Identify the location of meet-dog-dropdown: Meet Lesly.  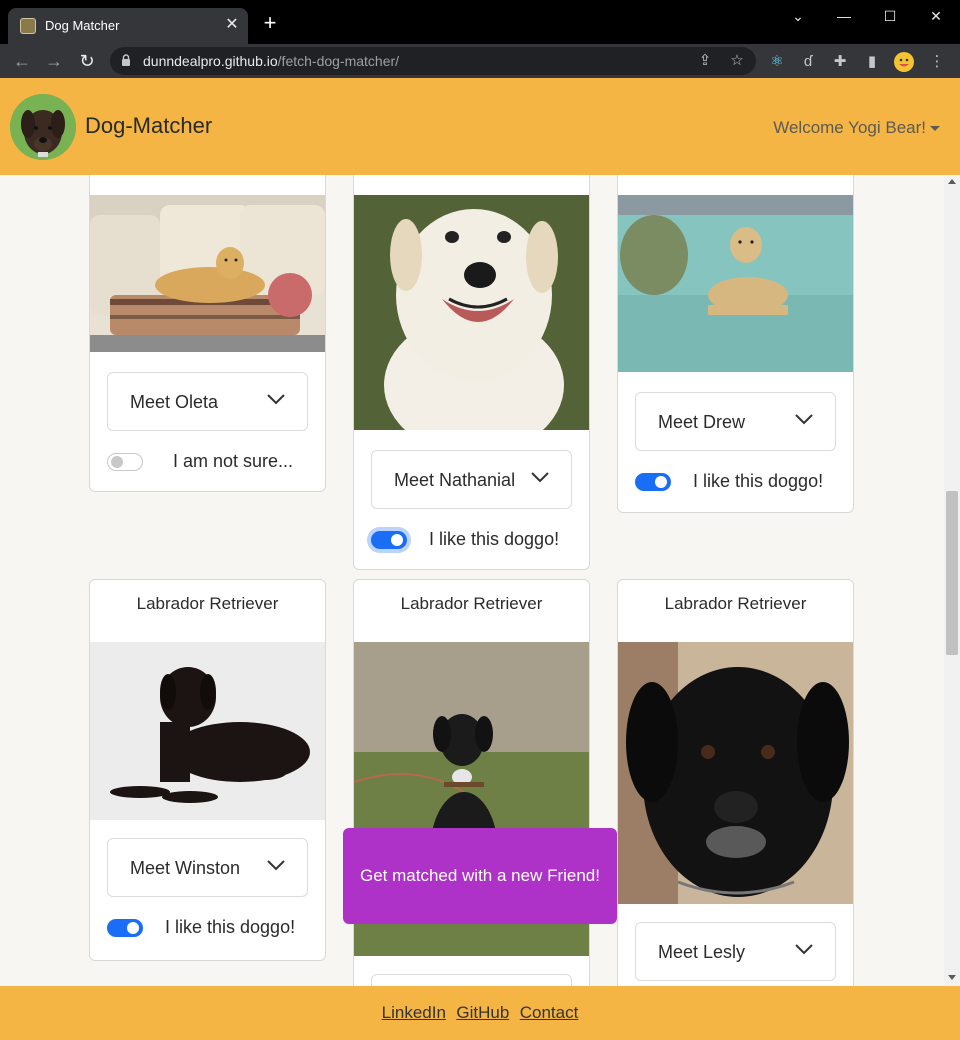
(735, 951).